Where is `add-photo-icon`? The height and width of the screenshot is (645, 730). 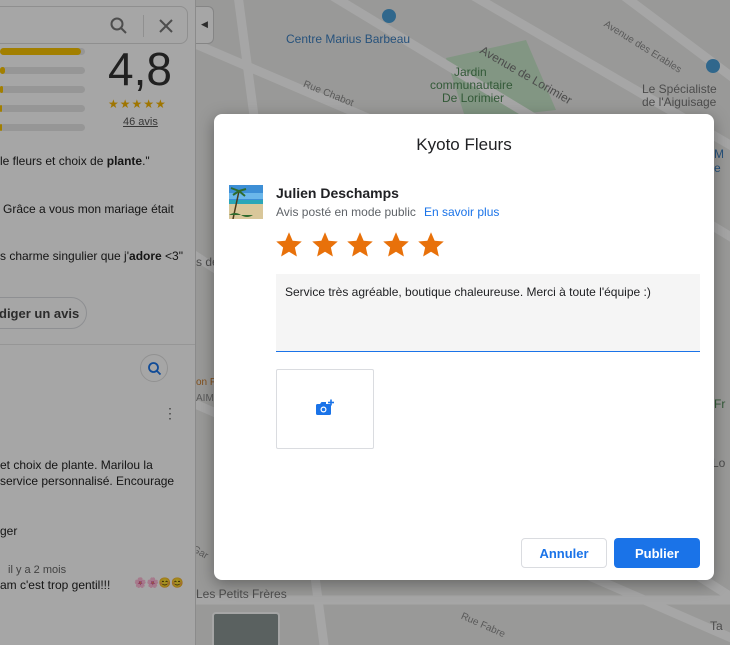 add-photo-icon is located at coordinates (325, 407).